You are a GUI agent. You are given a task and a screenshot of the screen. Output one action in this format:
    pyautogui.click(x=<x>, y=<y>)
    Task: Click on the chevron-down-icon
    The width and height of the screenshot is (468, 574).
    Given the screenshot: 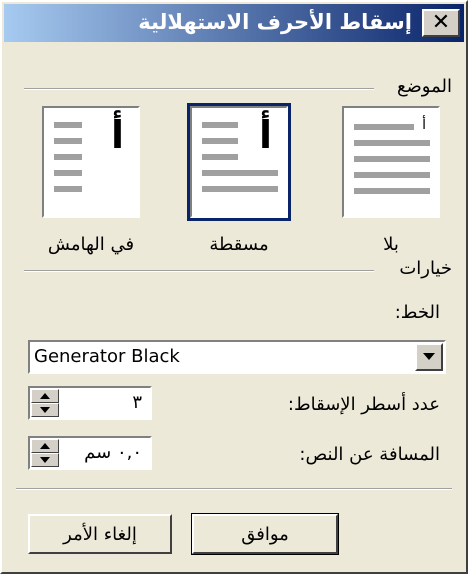 What is the action you would take?
    pyautogui.click(x=429, y=356)
    